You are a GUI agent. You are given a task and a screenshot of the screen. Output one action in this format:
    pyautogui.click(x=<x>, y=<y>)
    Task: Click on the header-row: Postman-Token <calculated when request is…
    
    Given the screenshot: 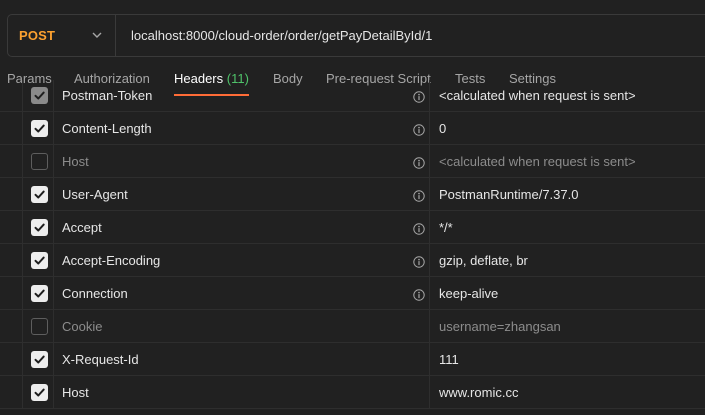 What is the action you would take?
    pyautogui.click(x=352, y=96)
    